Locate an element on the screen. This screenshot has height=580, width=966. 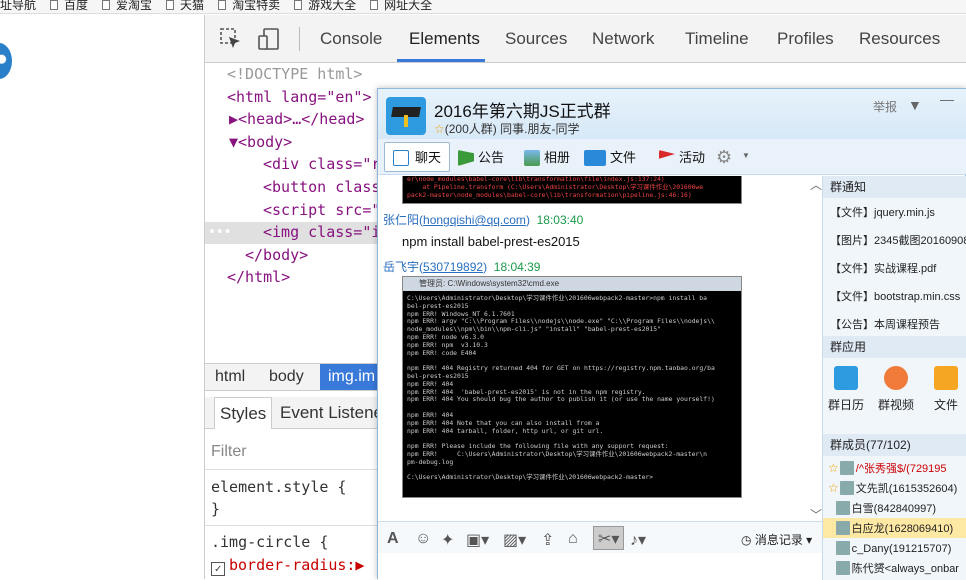
screenshot-scissors-icon: ✂▾ is located at coordinates (609, 538).